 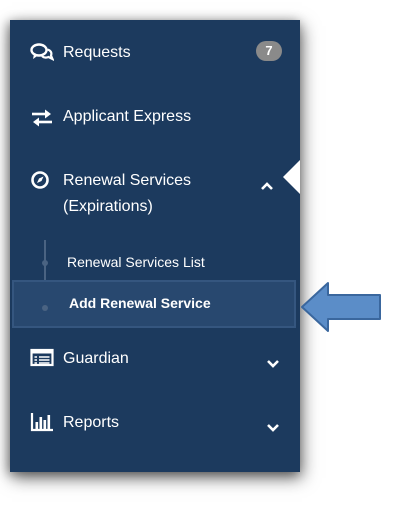 What do you see at coordinates (91, 422) in the screenshot?
I see `sidebar-item-label: Reports` at bounding box center [91, 422].